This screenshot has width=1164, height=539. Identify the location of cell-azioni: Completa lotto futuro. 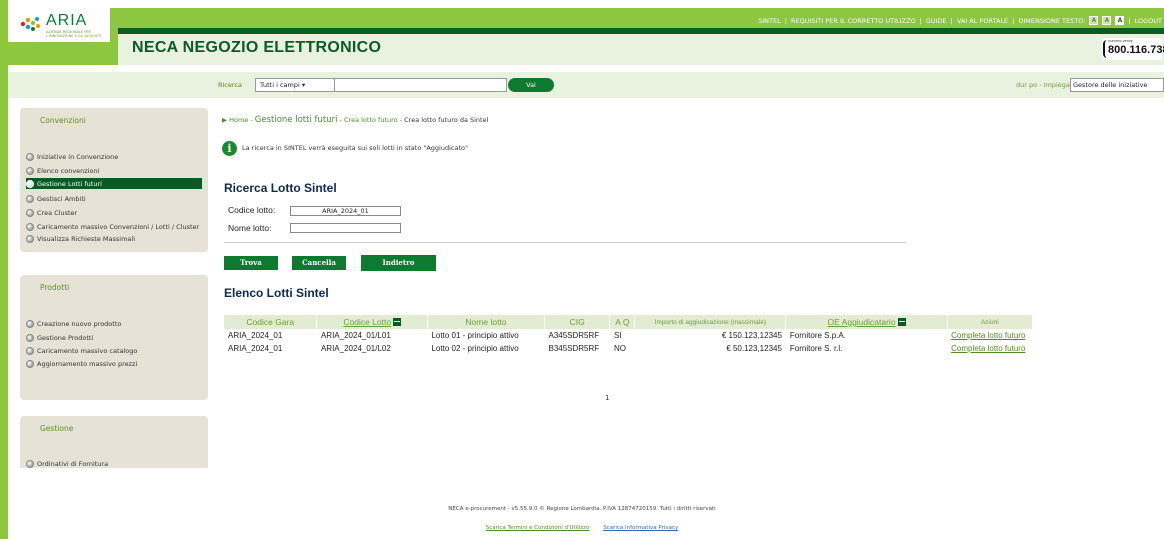
(989, 335).